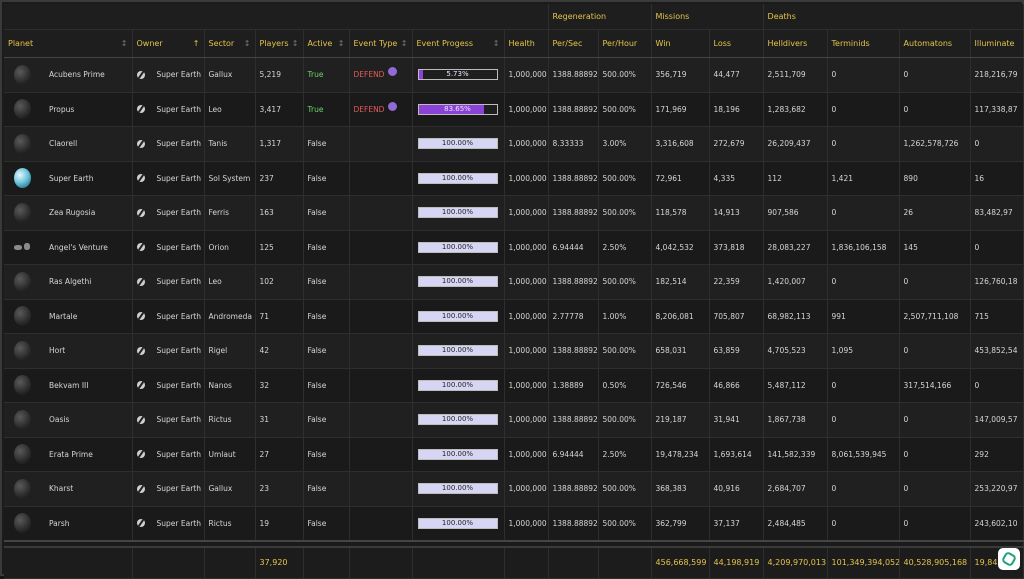  Describe the element at coordinates (935, 562) in the screenshot. I see `total-automatons: 40,528,905,168` at that location.